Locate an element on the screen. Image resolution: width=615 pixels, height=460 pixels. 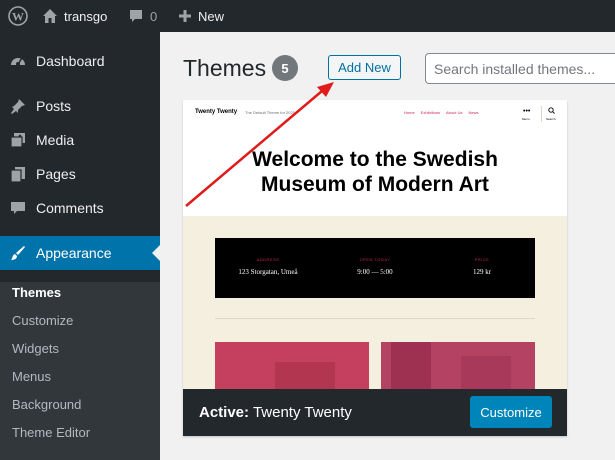
info-label: OPEN TODAY is located at coordinates (375, 259).